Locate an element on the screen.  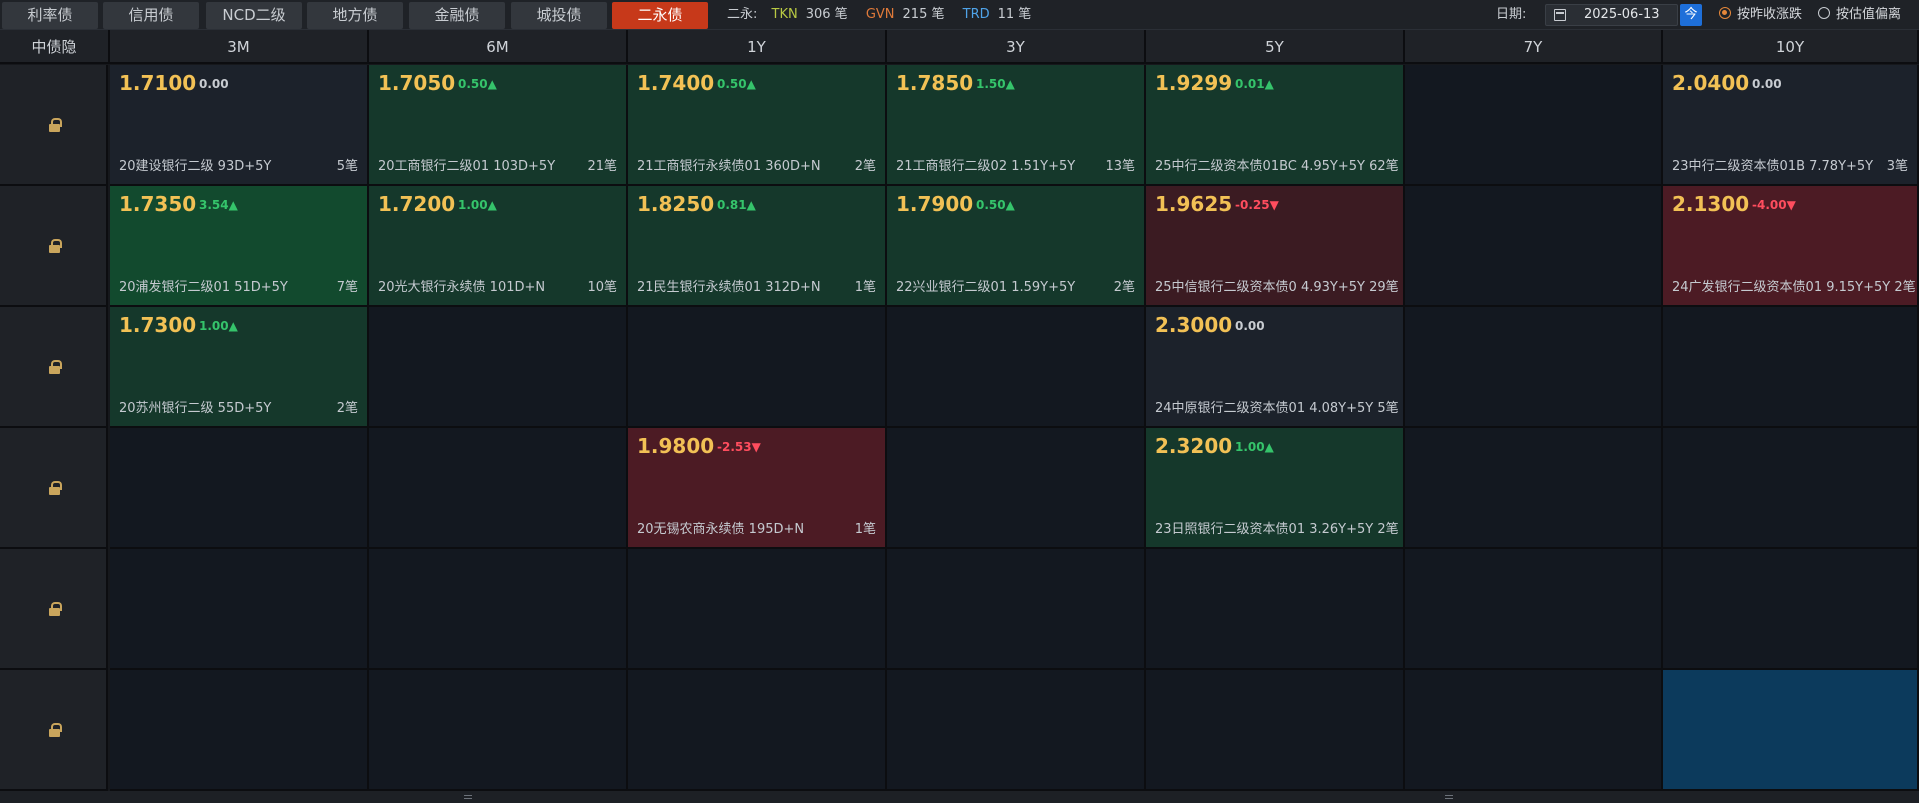
tab-ncd-secondary: NCD二级 is located at coordinates (254, 15).